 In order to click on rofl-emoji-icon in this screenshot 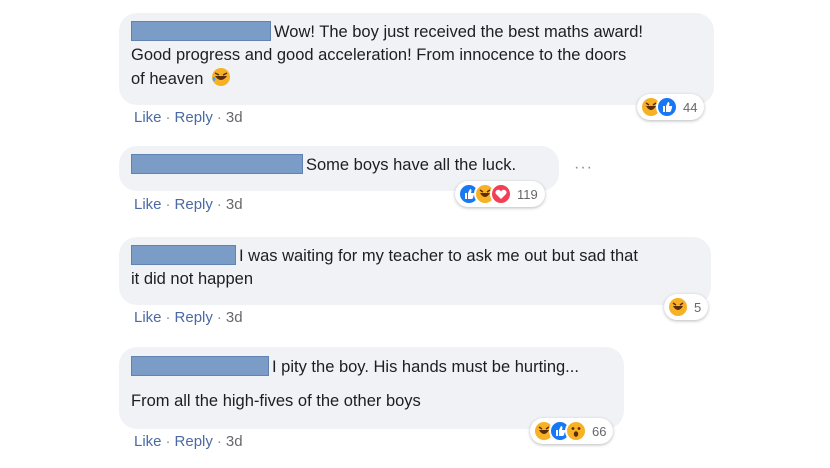, I will do `click(221, 80)`.